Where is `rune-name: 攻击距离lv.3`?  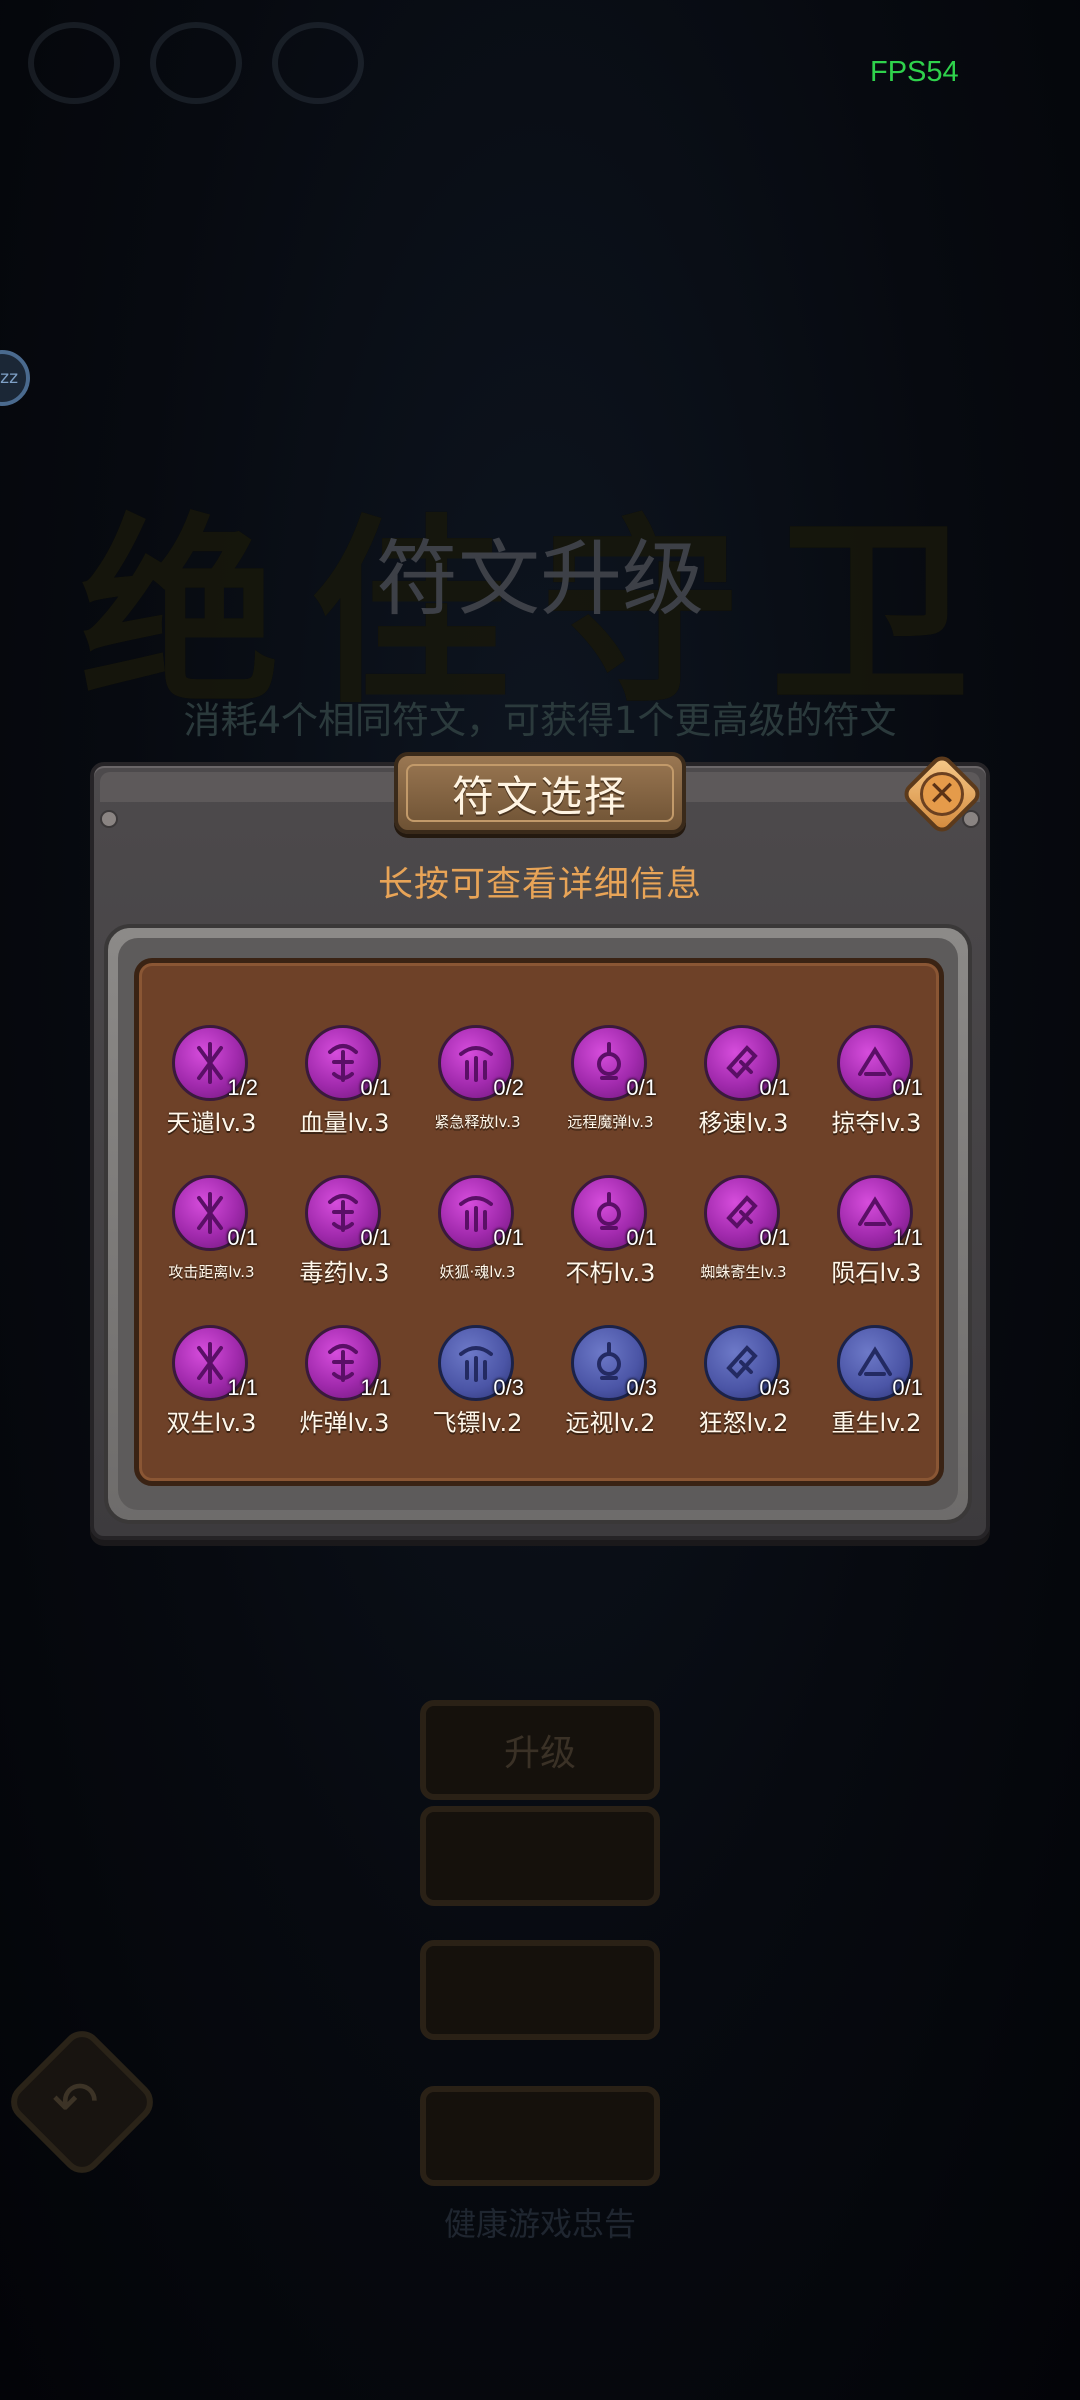
rune-name: 攻击距离lv.3 is located at coordinates (211, 1272).